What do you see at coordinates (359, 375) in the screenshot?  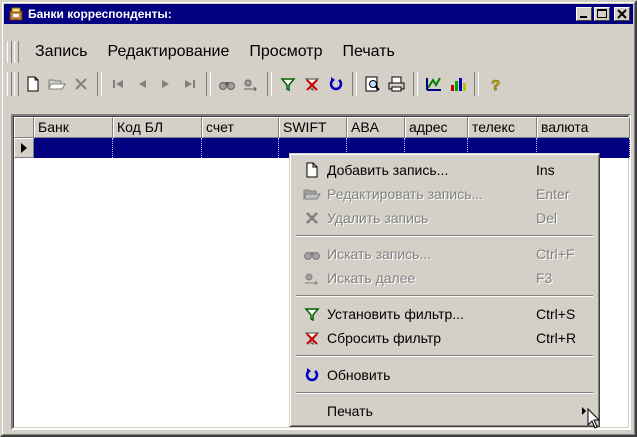 I see `menu-item-label: Обновить` at bounding box center [359, 375].